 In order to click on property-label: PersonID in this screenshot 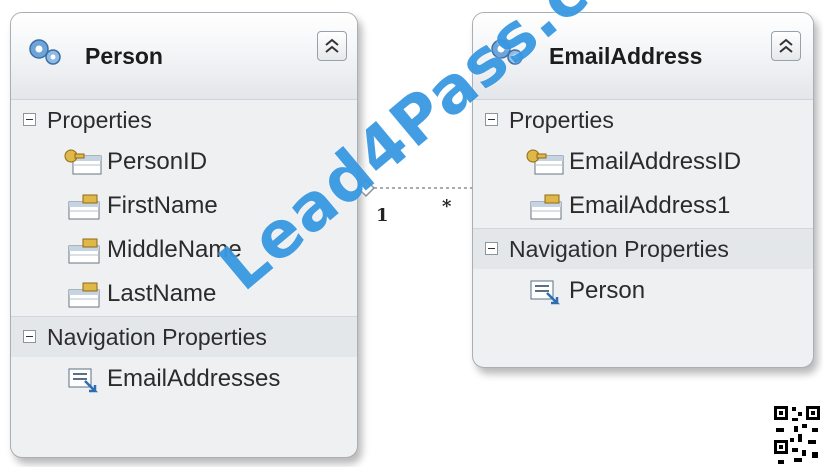, I will do `click(157, 161)`.